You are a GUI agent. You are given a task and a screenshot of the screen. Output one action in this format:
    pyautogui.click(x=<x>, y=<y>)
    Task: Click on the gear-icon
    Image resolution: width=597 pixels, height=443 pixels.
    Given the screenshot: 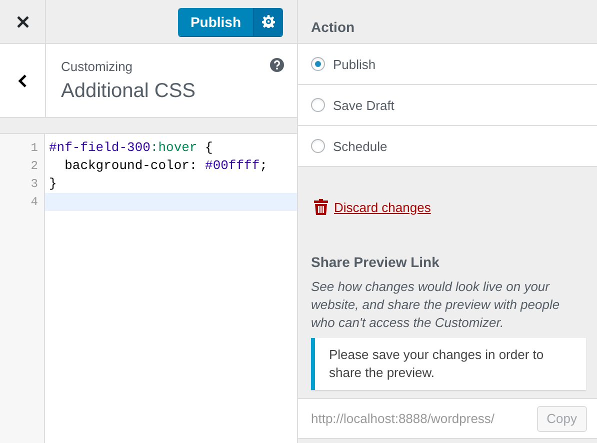 What is the action you would take?
    pyautogui.click(x=268, y=21)
    